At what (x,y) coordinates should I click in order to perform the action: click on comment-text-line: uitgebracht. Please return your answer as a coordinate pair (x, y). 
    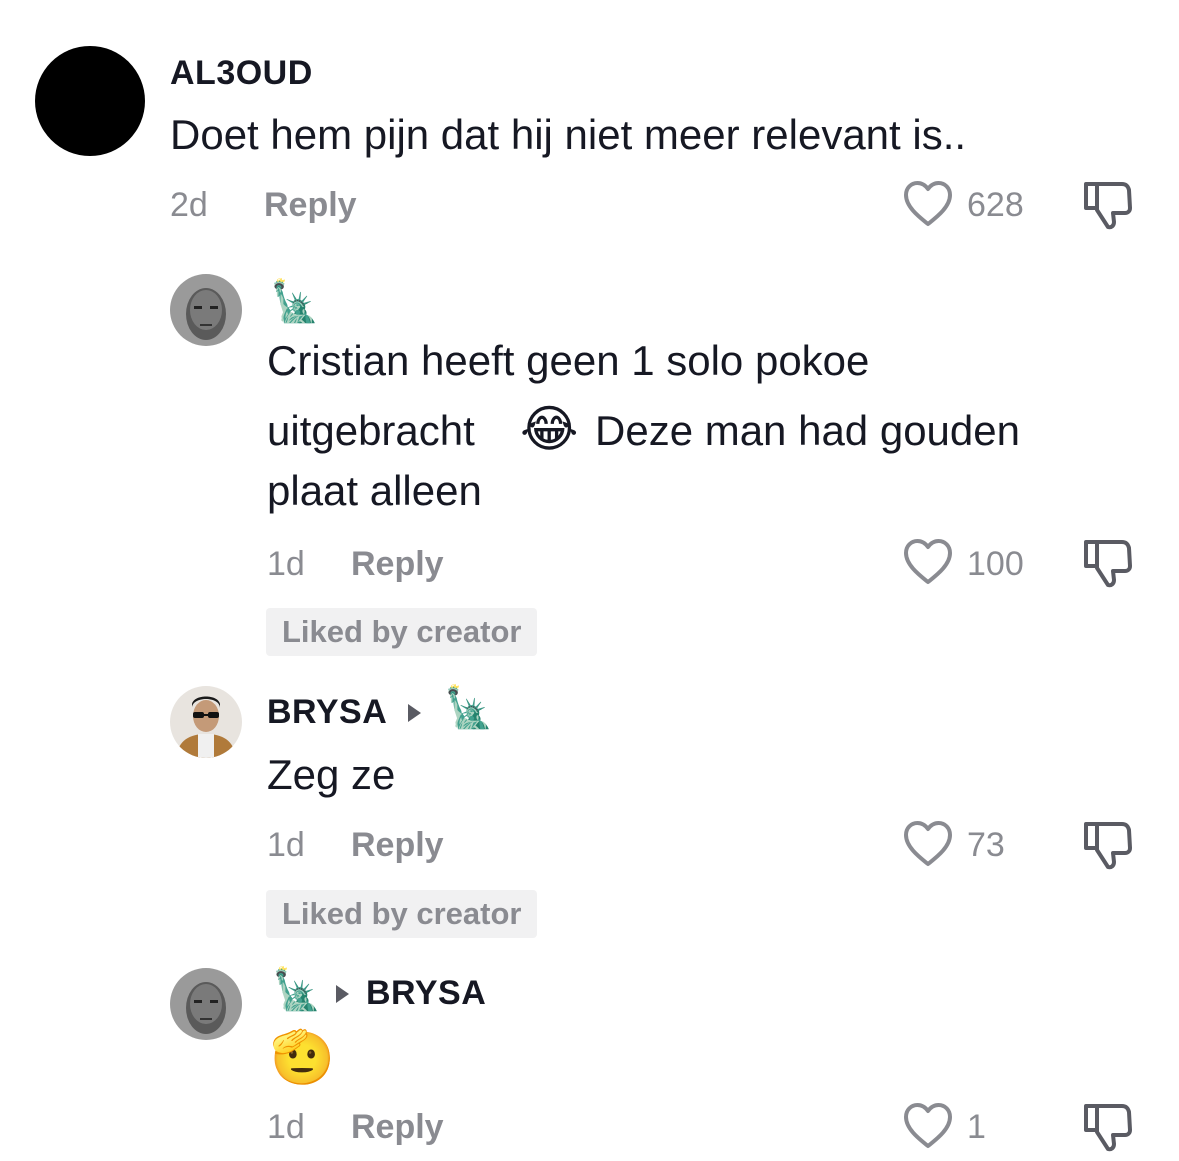
    Looking at the image, I should click on (371, 430).